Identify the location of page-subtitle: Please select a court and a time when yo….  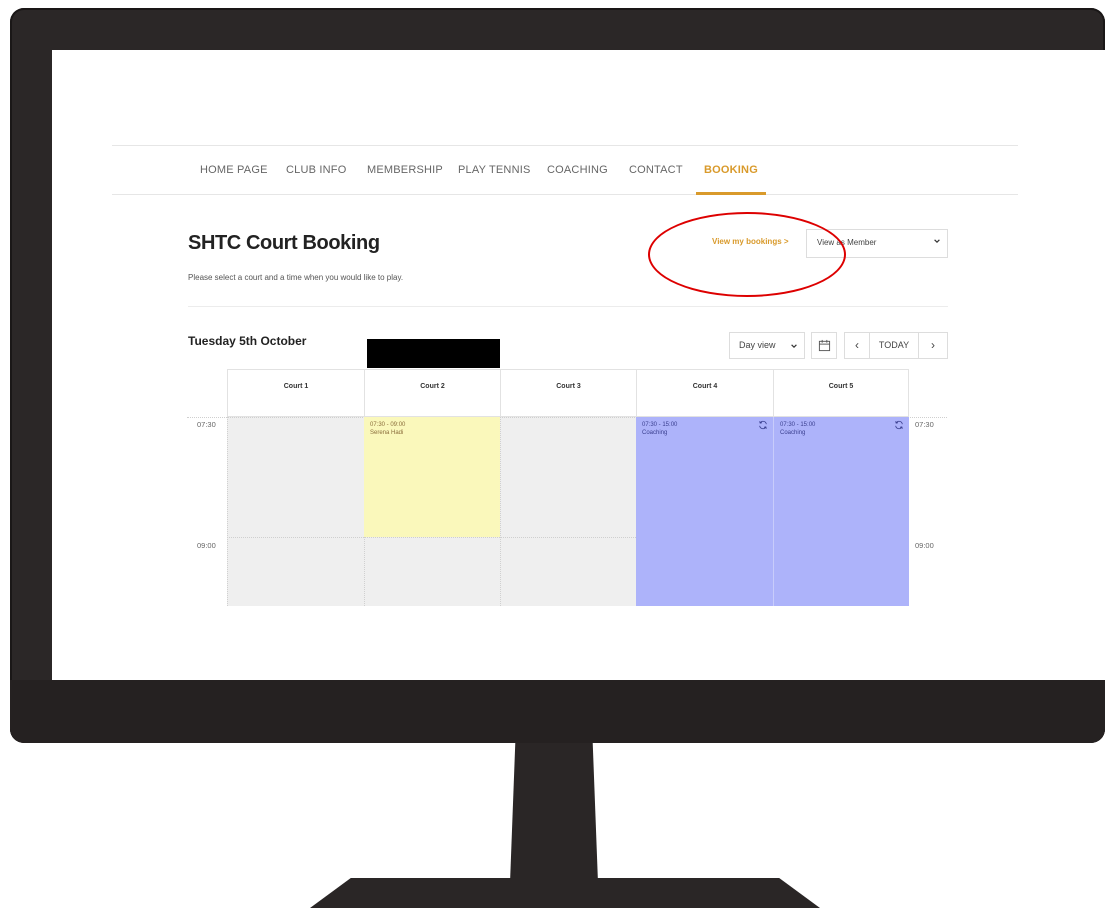
(296, 277).